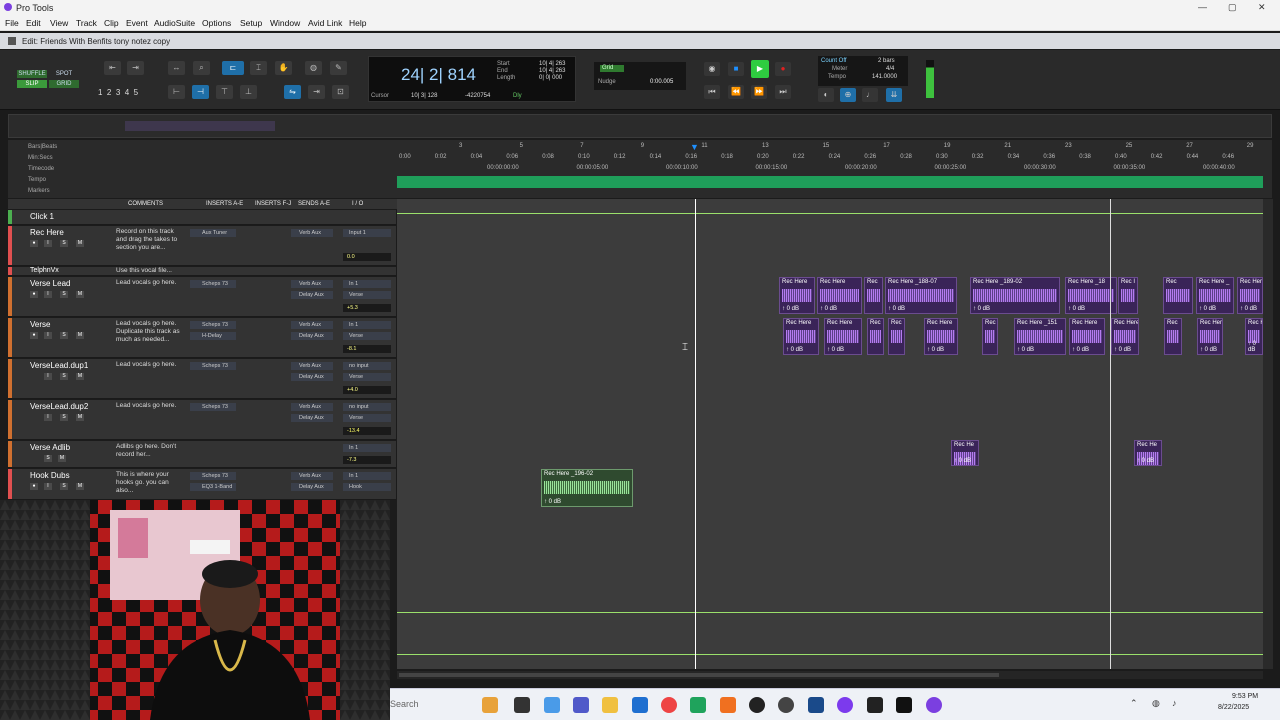  I want to click on grabber-tool-icon: ✋, so click(283, 68).